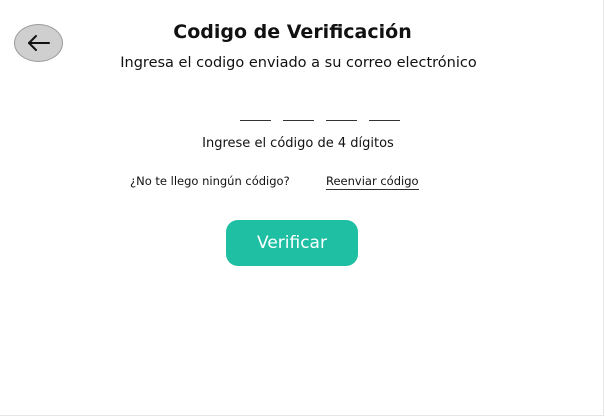 The width and height of the screenshot is (605, 417). I want to click on no-code-question: ¿No te llego ningún código?, so click(210, 181).